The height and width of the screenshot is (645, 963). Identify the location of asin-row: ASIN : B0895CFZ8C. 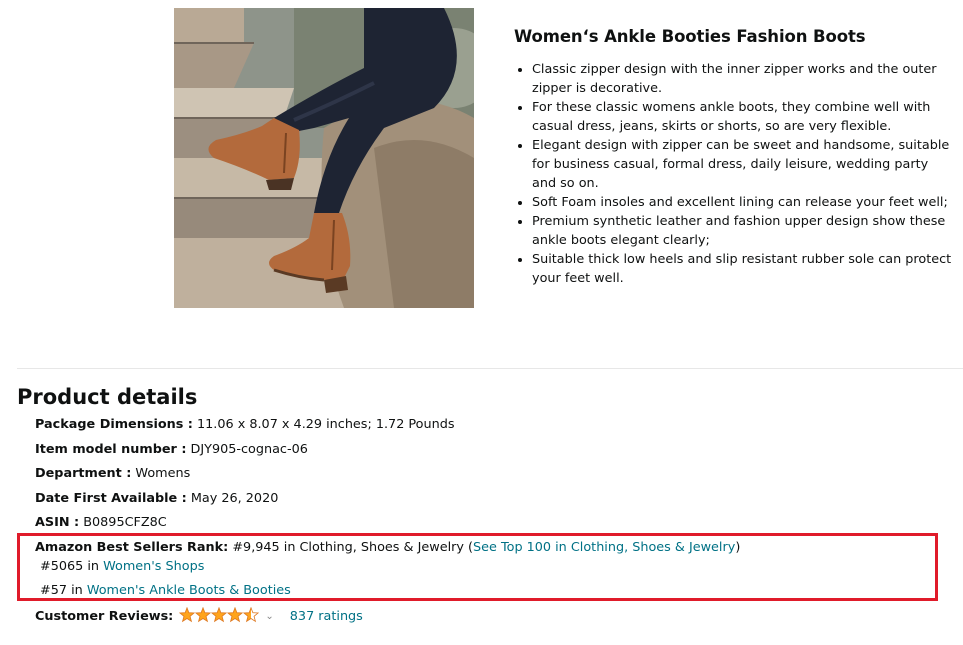
(101, 522).